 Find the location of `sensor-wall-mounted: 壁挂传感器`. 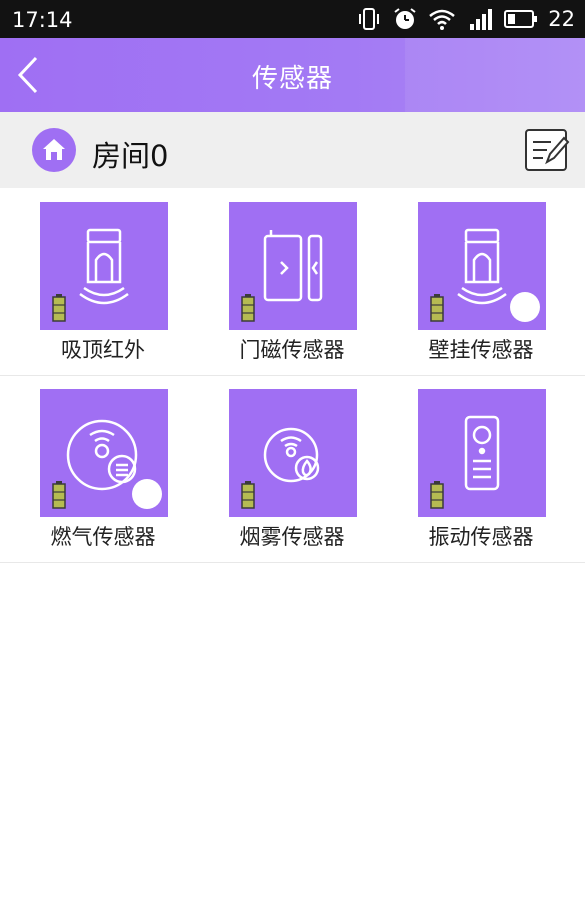

sensor-wall-mounted: 壁挂传感器 is located at coordinates (481, 292).